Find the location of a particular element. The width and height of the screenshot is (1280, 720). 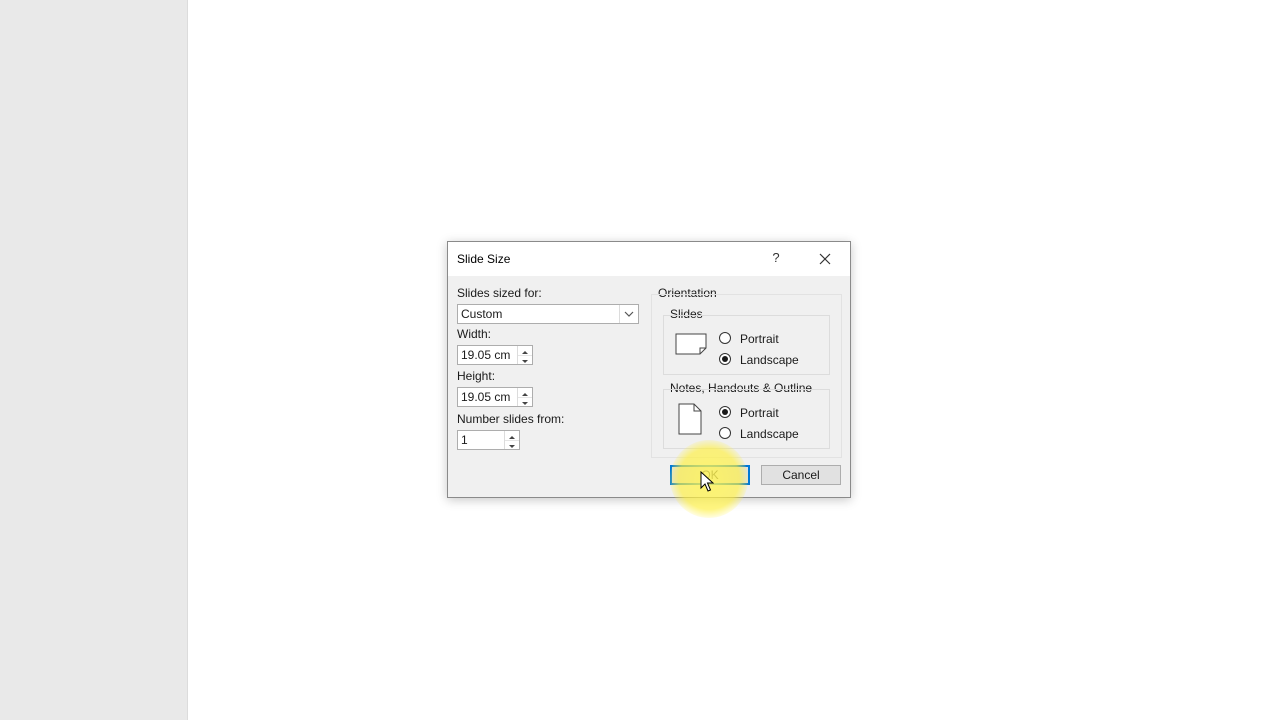

slides-sized-for-select: Custom is located at coordinates (548, 314).